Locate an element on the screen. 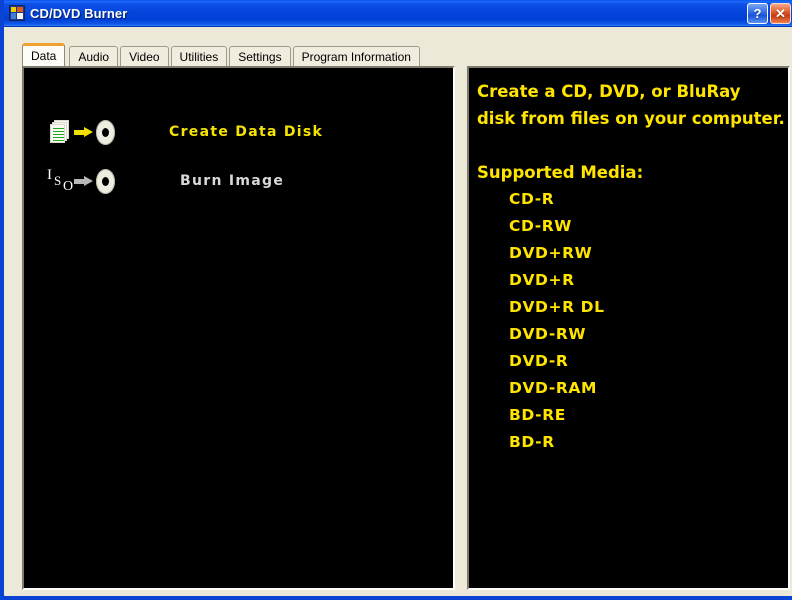 The image size is (792, 600). action-label-burn-image: Burn Image is located at coordinates (232, 181).